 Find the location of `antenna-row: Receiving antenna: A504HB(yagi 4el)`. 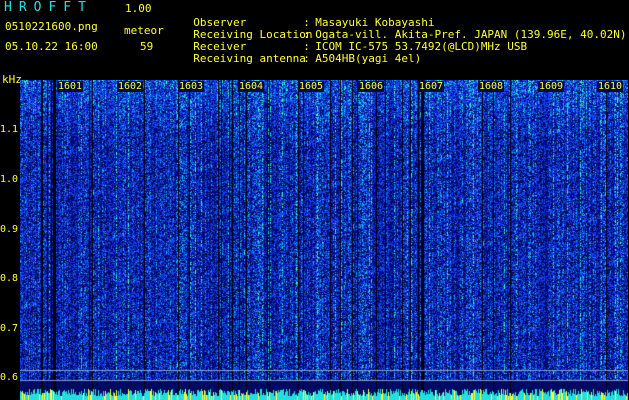

antenna-row: Receiving antenna: A504HB(yagi 4el) is located at coordinates (300, 52).